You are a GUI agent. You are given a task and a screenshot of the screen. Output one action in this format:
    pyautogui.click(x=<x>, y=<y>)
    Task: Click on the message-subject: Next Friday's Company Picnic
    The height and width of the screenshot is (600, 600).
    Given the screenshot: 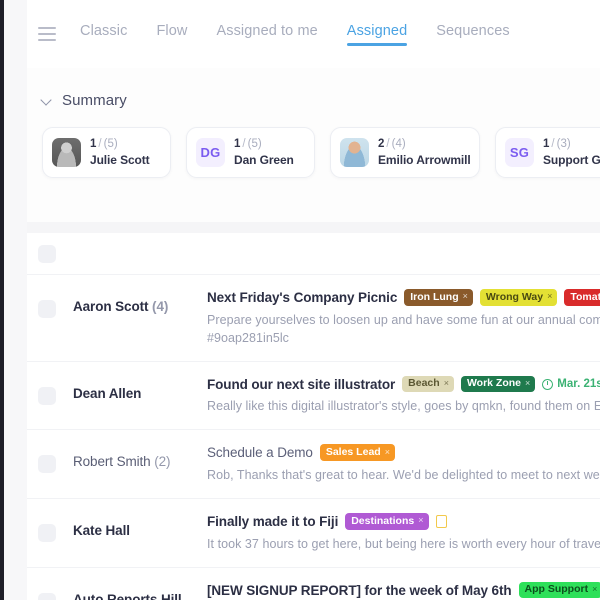 What is the action you would take?
    pyautogui.click(x=302, y=297)
    